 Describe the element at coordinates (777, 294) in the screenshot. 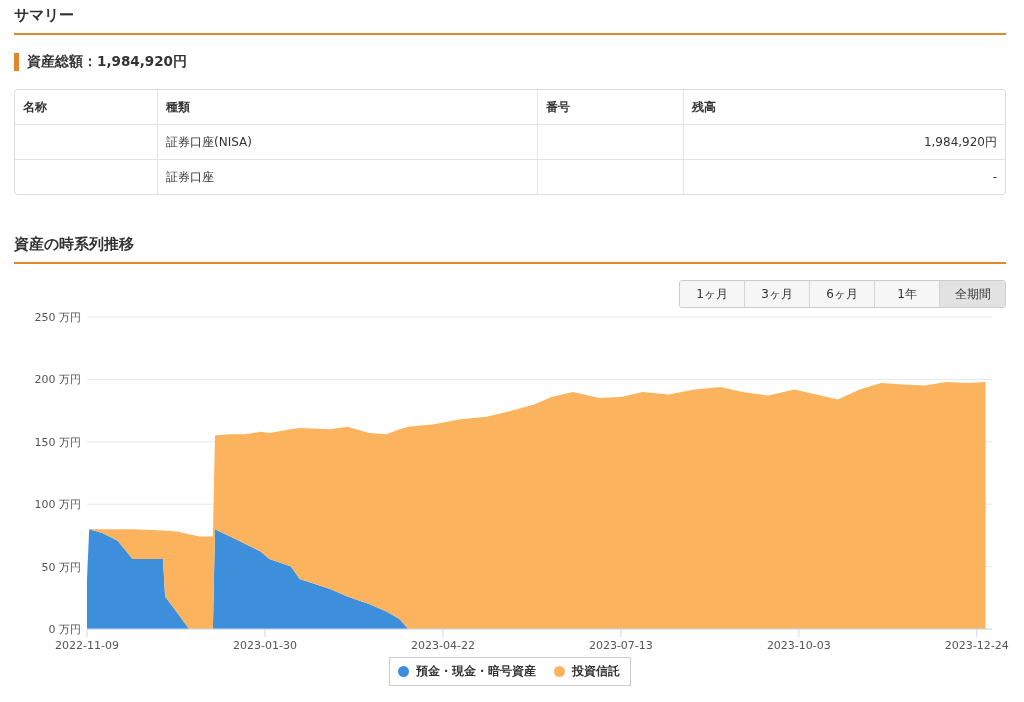

I see `range-button: 3ヶ月` at that location.